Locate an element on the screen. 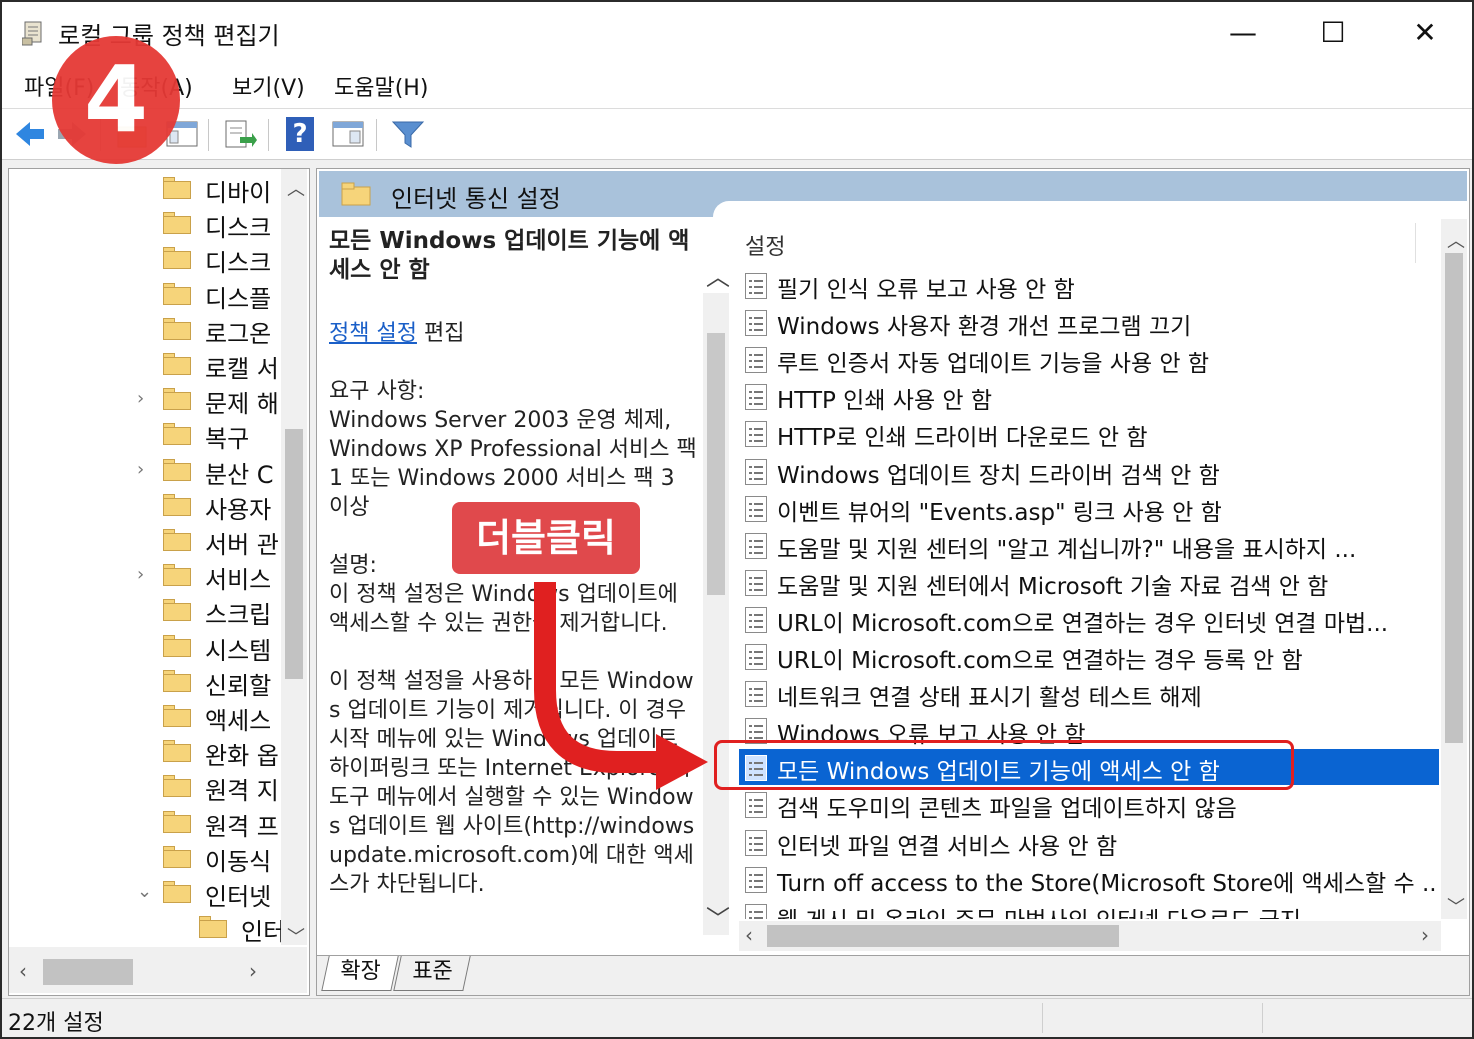 The height and width of the screenshot is (1039, 1474). column-header-setting: 설정 is located at coordinates (765, 245).